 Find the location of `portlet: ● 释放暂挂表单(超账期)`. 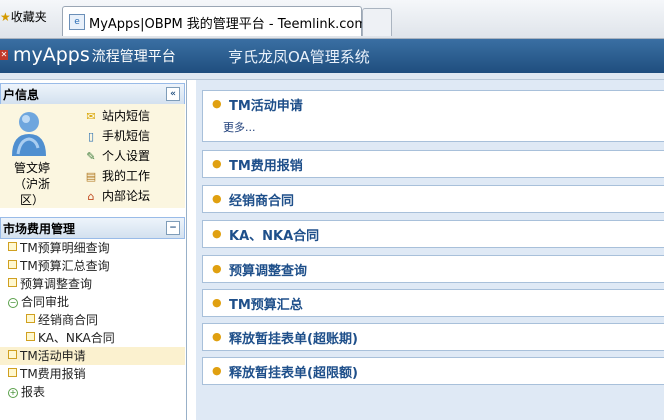

portlet: ● 释放暂挂表单(超账期) is located at coordinates (433, 337).